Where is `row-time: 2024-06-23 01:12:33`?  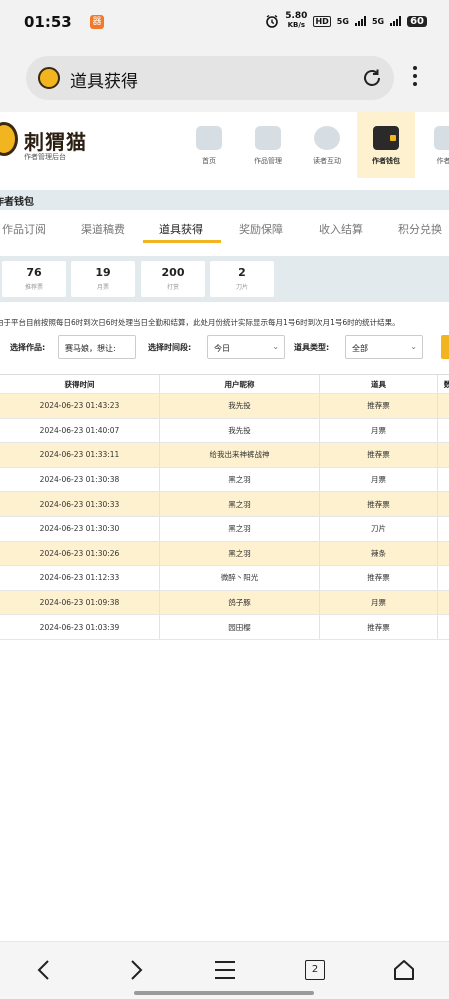 row-time: 2024-06-23 01:12:33 is located at coordinates (80, 578).